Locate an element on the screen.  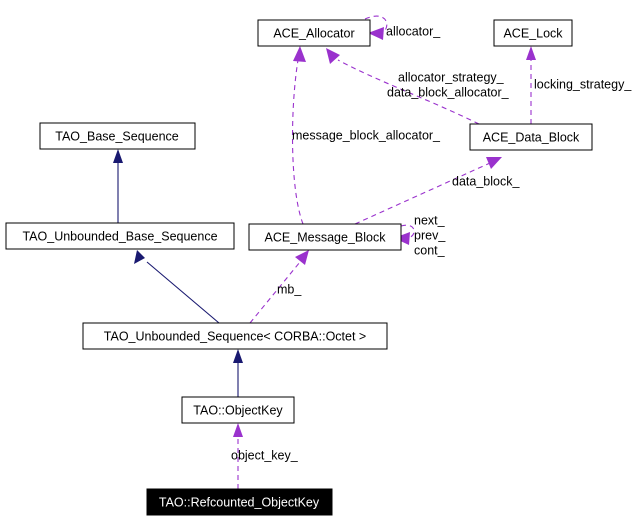
class-box-ace-message-block: ACE_Message_Block is located at coordinates (325, 237).